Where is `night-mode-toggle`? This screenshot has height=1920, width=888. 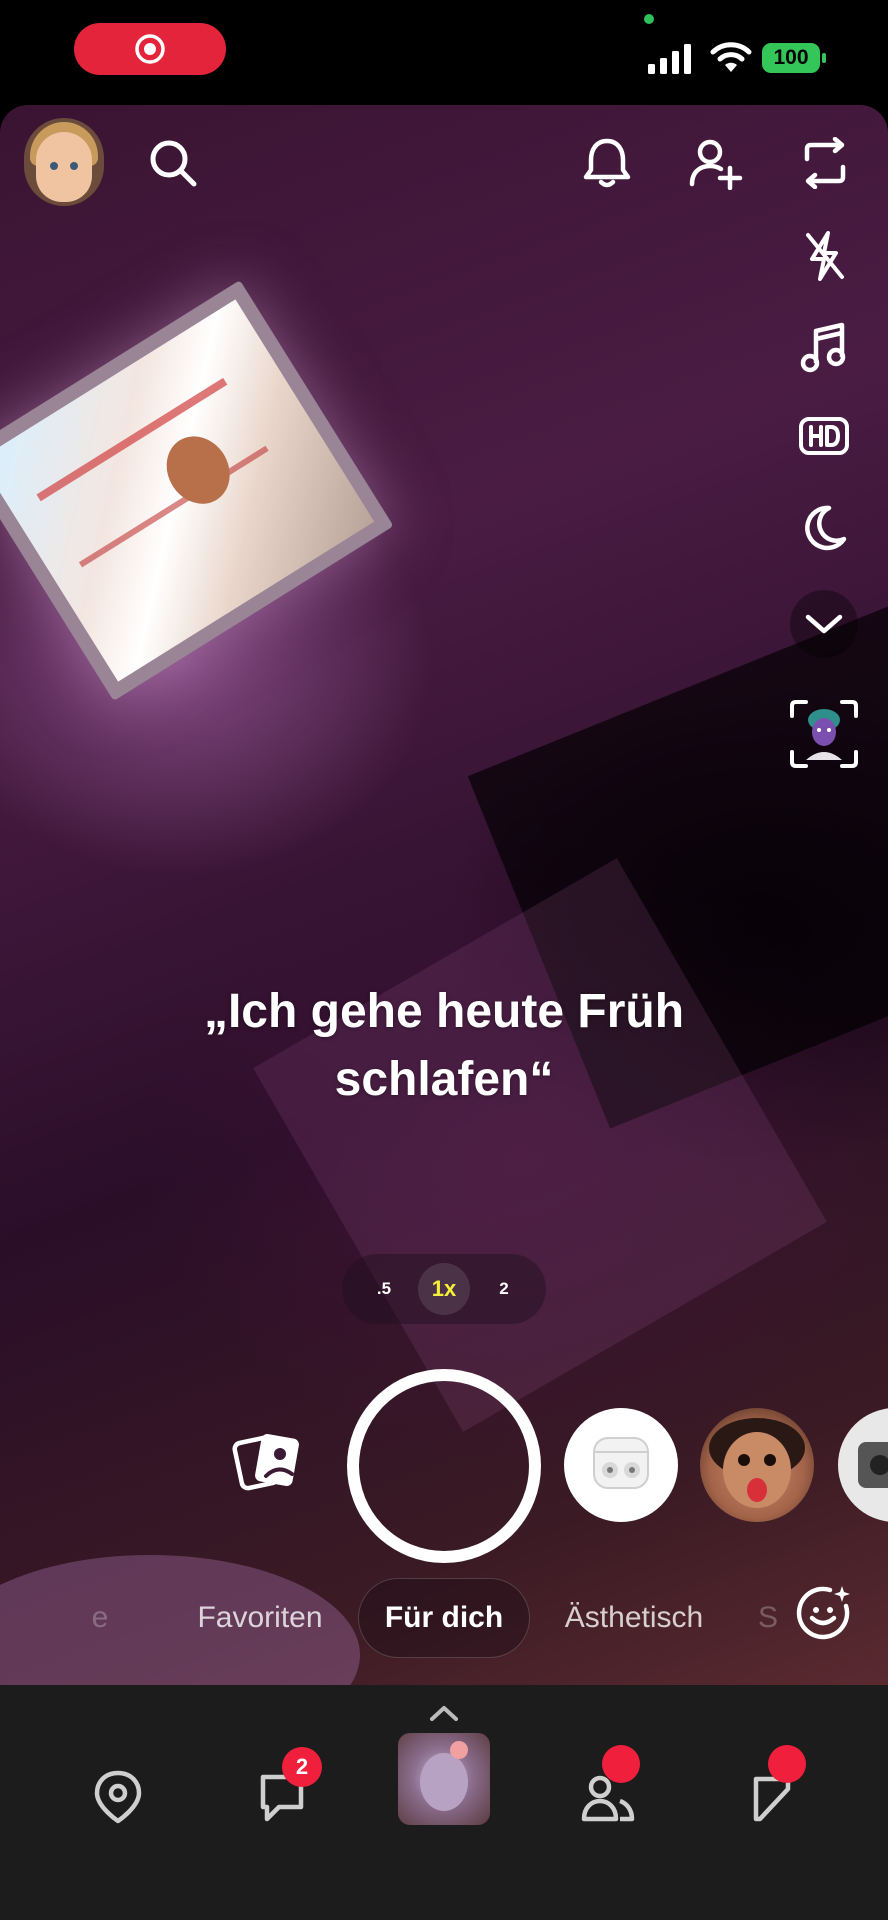 night-mode-toggle is located at coordinates (824, 528).